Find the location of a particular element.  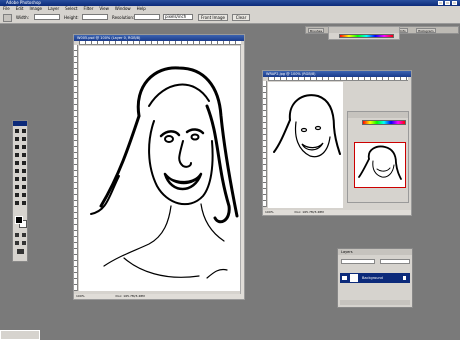

resolution-field is located at coordinates (147, 17).